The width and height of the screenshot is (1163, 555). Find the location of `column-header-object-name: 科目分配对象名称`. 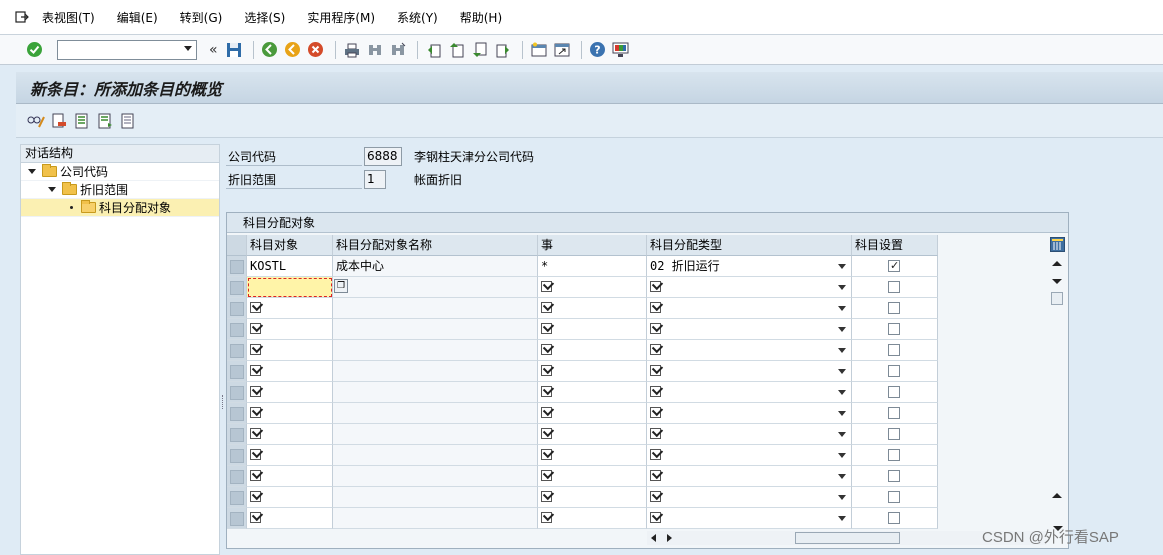

column-header-object-name: 科目分配对象名称 is located at coordinates (435, 245).